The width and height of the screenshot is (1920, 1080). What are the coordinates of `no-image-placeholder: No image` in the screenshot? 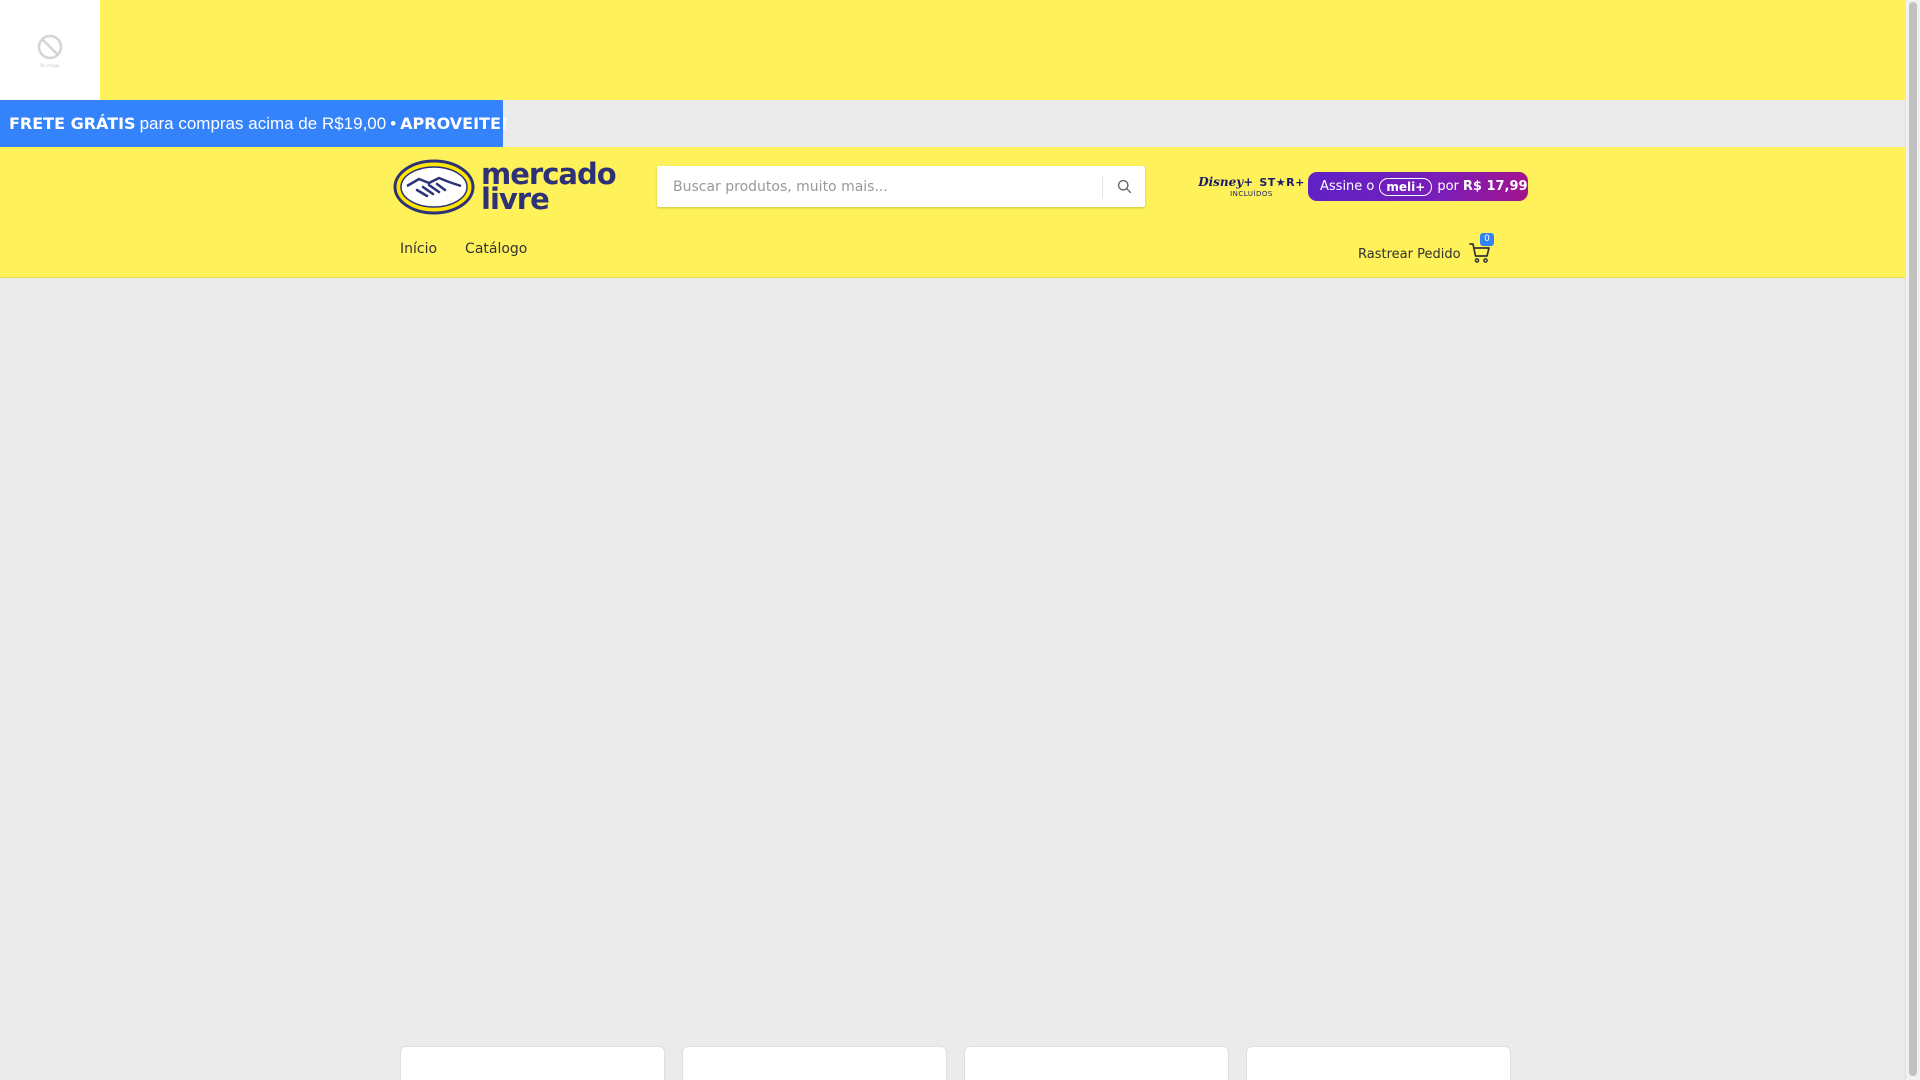 It's located at (50, 50).